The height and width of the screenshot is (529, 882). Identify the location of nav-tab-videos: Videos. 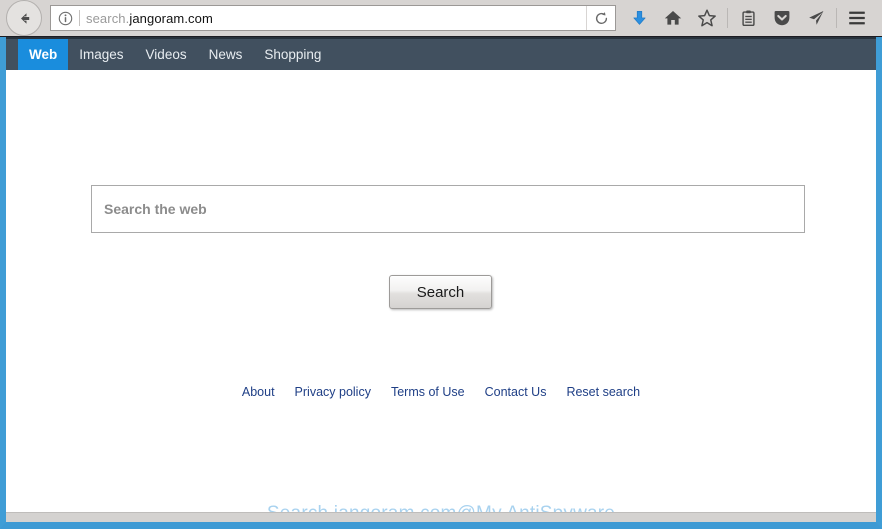
(166, 54).